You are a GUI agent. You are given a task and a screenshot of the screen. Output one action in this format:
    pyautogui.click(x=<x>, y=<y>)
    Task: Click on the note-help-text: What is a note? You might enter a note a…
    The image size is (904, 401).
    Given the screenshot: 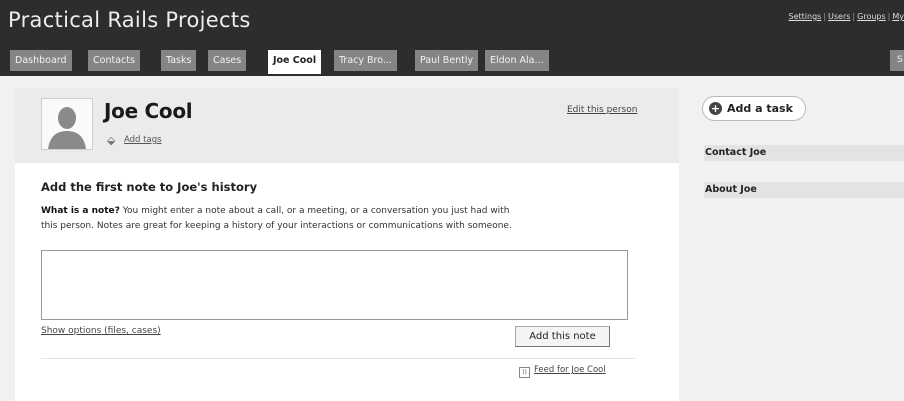 What is the action you would take?
    pyautogui.click(x=341, y=219)
    